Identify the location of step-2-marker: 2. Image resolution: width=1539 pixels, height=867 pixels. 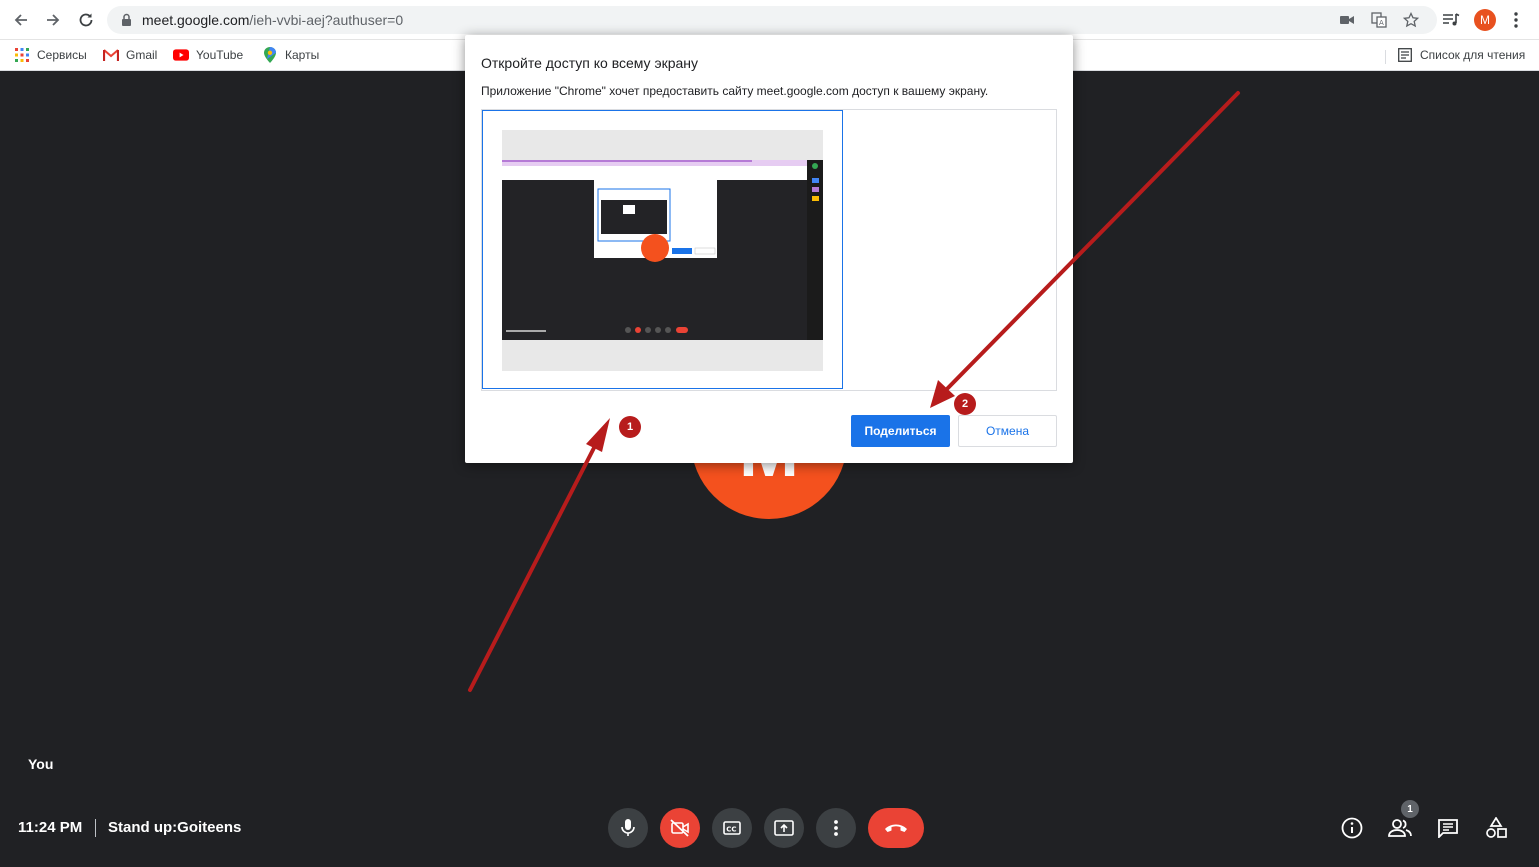
(965, 404).